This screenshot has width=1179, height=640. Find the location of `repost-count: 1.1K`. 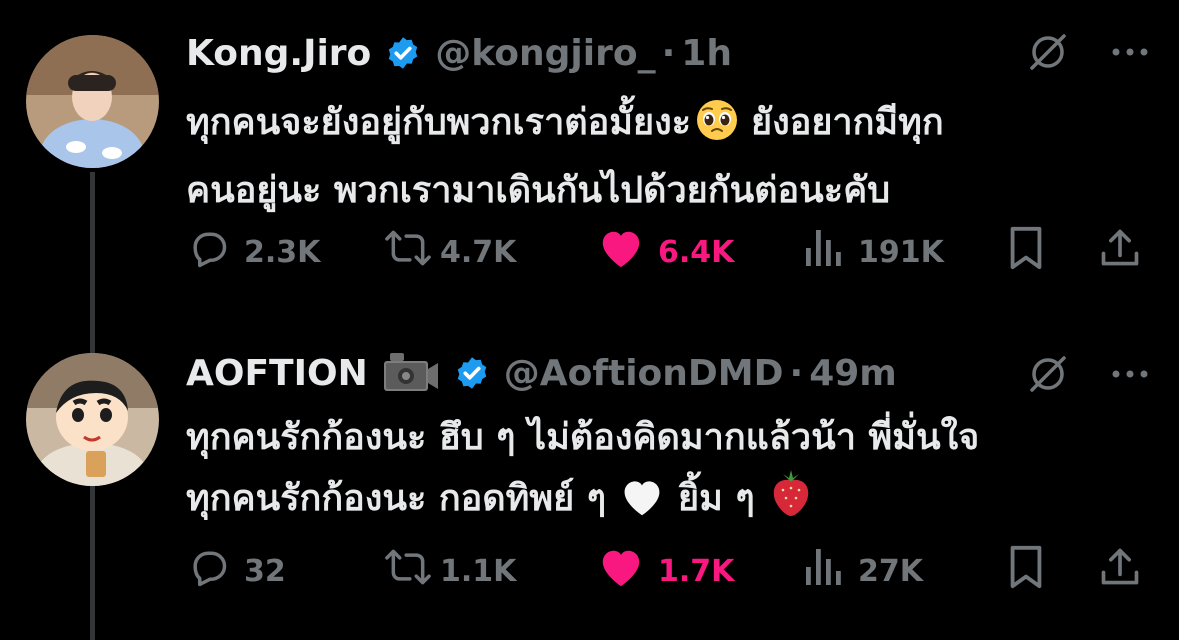

repost-count: 1.1K is located at coordinates (478, 571).